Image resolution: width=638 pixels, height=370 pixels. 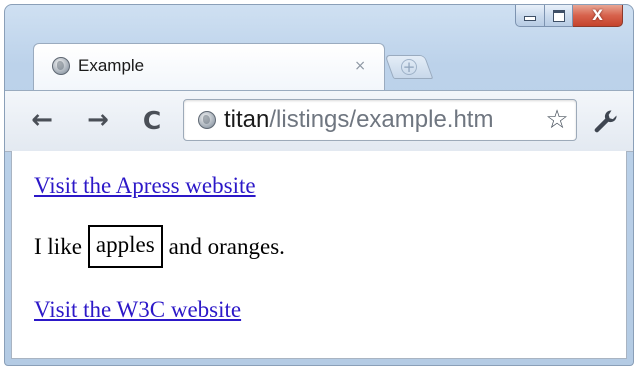 I want to click on boxed-word: apples, so click(x=125, y=246).